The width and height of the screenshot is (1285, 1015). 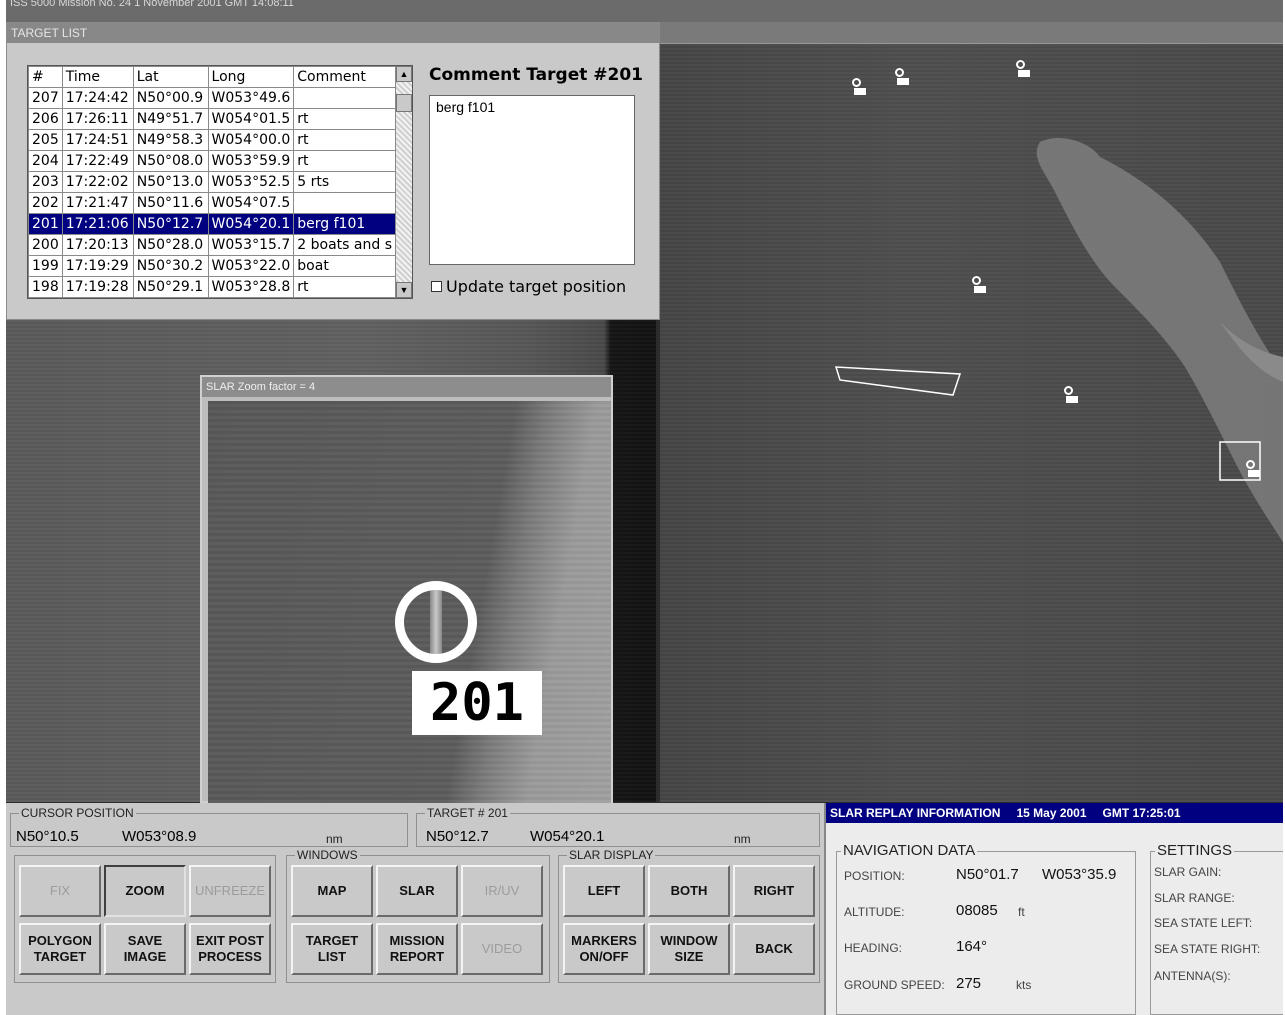 I want to click on cursor-long: W053°08.9, so click(x=159, y=836).